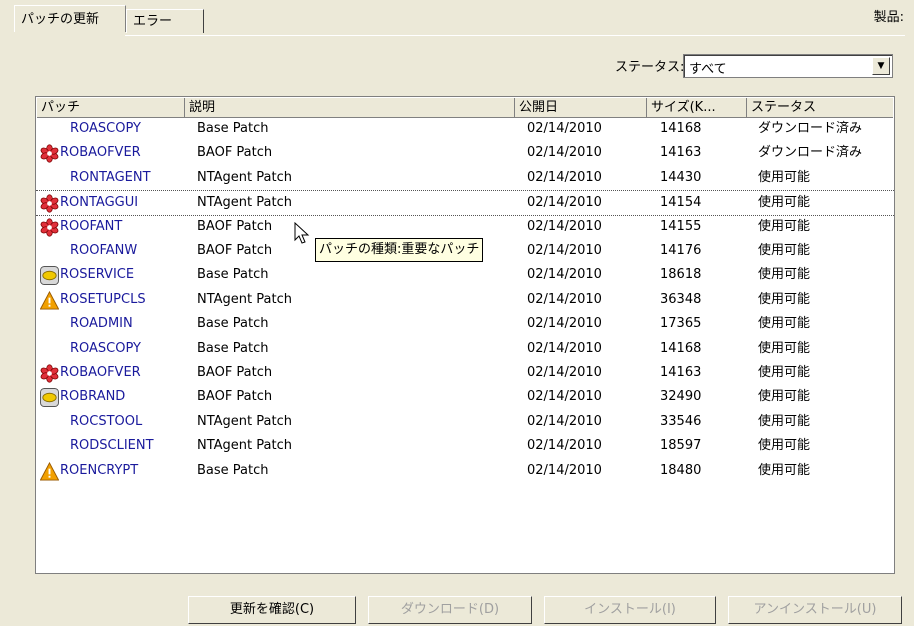  Describe the element at coordinates (681, 177) in the screenshot. I see `cell-size: 14430` at that location.